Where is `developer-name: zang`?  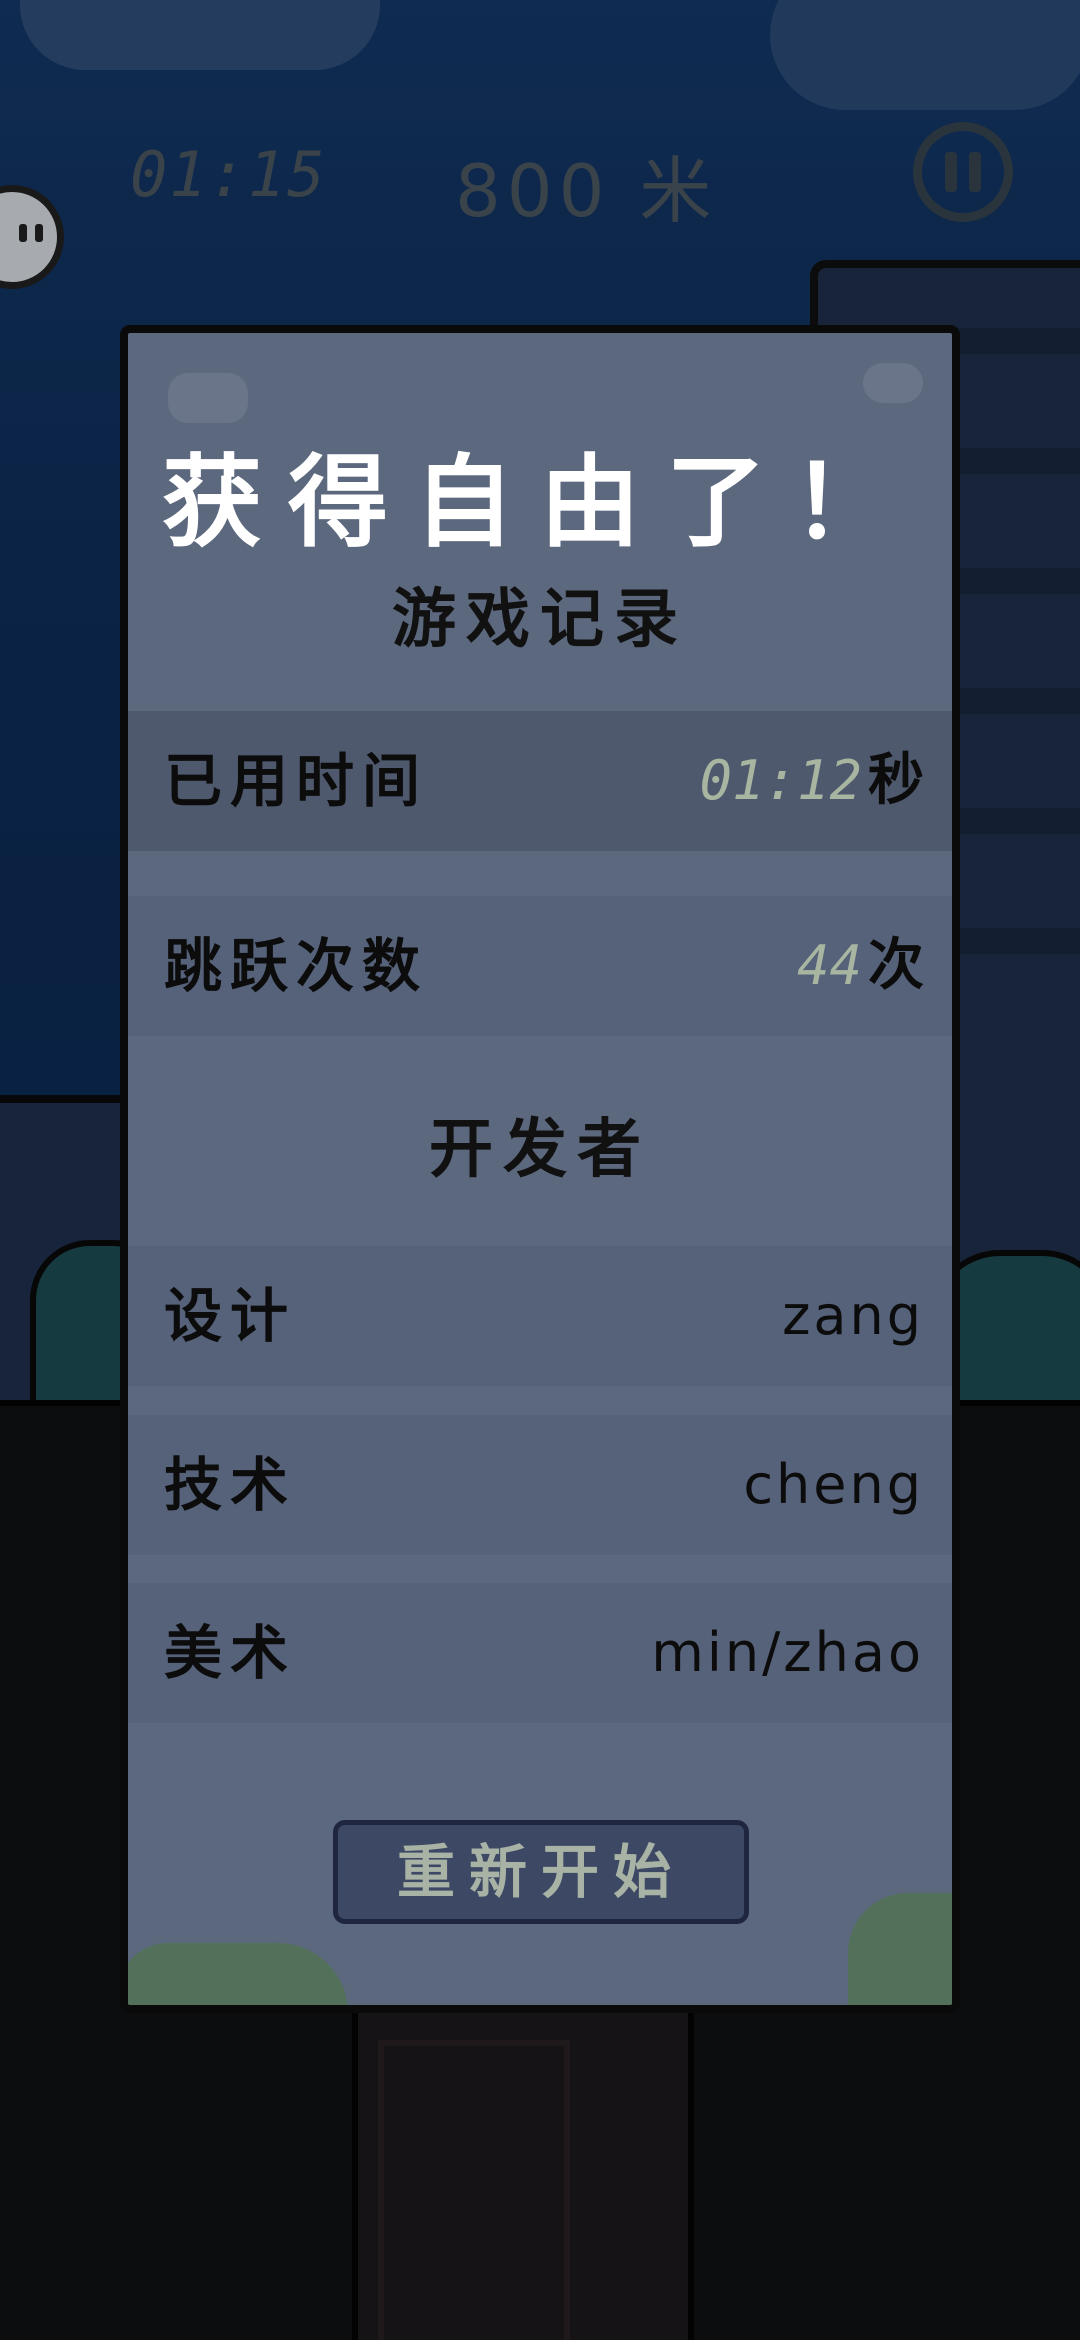
developer-name: zang is located at coordinates (853, 1315).